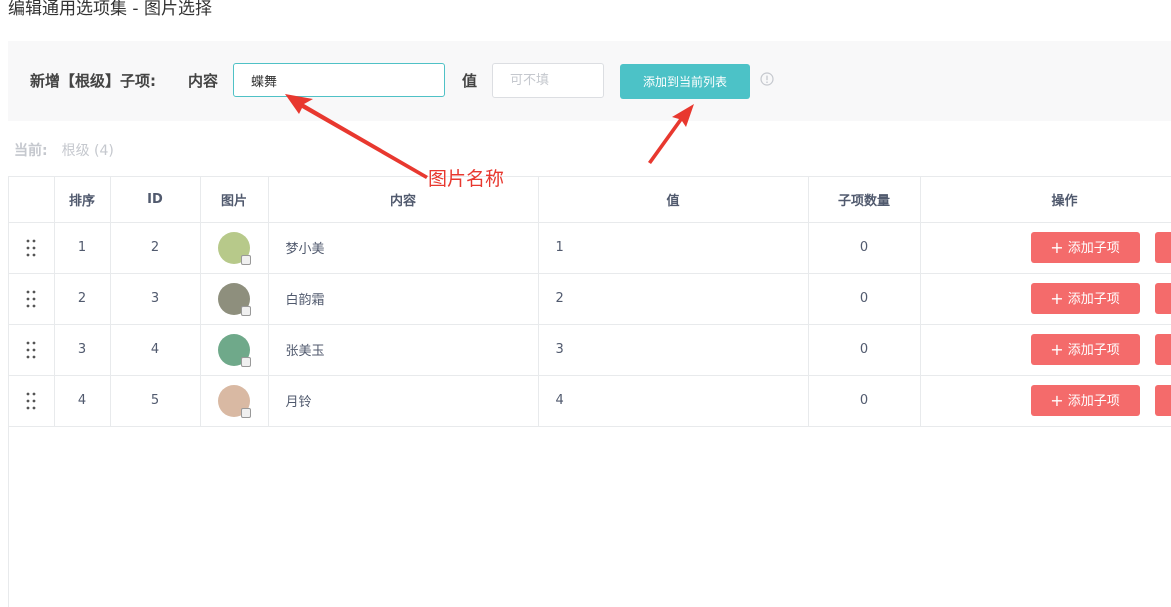 The height and width of the screenshot is (607, 1171). What do you see at coordinates (864, 200) in the screenshot?
I see `children-count-column-header: 子项数量` at bounding box center [864, 200].